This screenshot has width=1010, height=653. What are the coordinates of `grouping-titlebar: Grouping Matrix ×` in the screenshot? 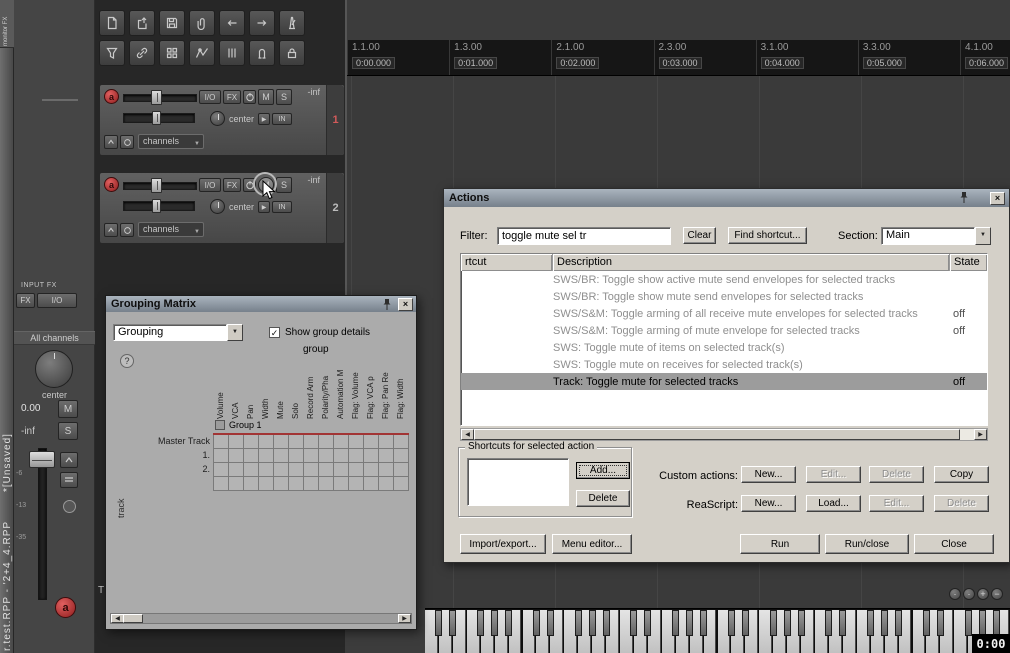 It's located at (261, 304).